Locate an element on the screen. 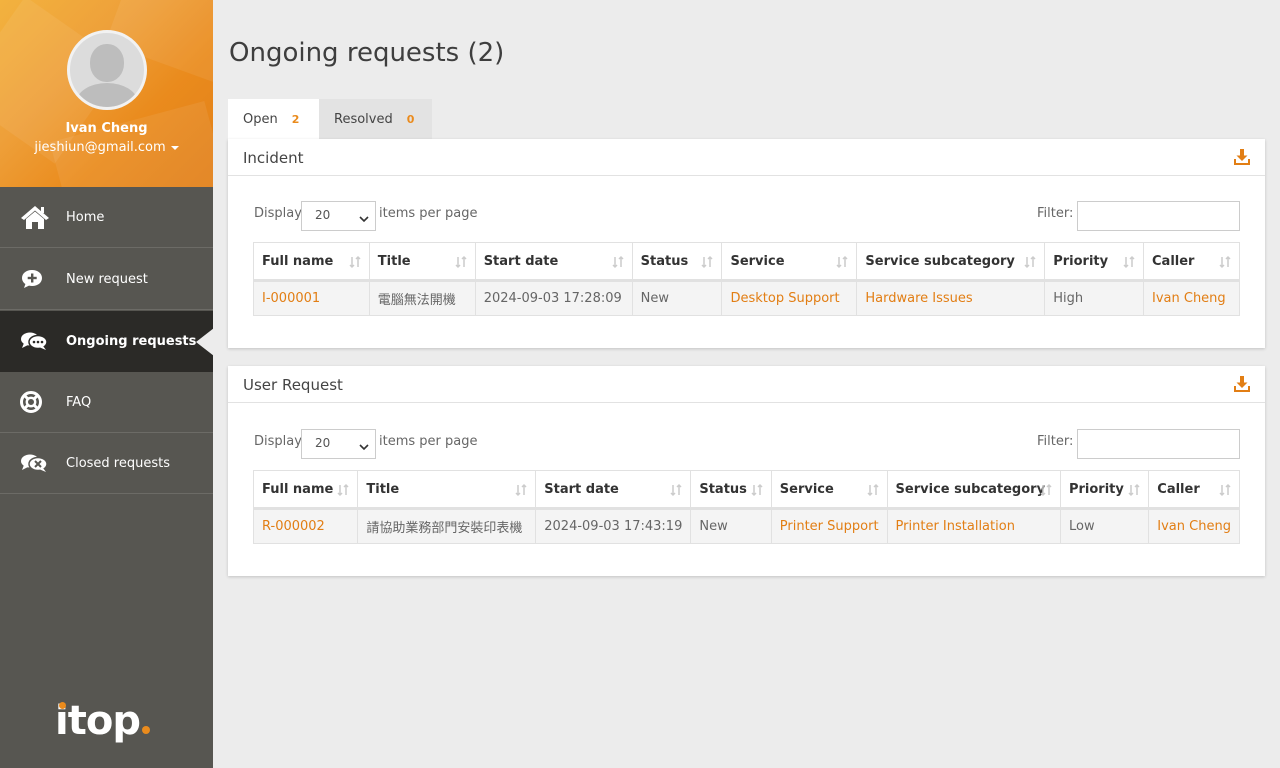 The height and width of the screenshot is (768, 1280). cell-full-name: R-000002 is located at coordinates (305, 526).